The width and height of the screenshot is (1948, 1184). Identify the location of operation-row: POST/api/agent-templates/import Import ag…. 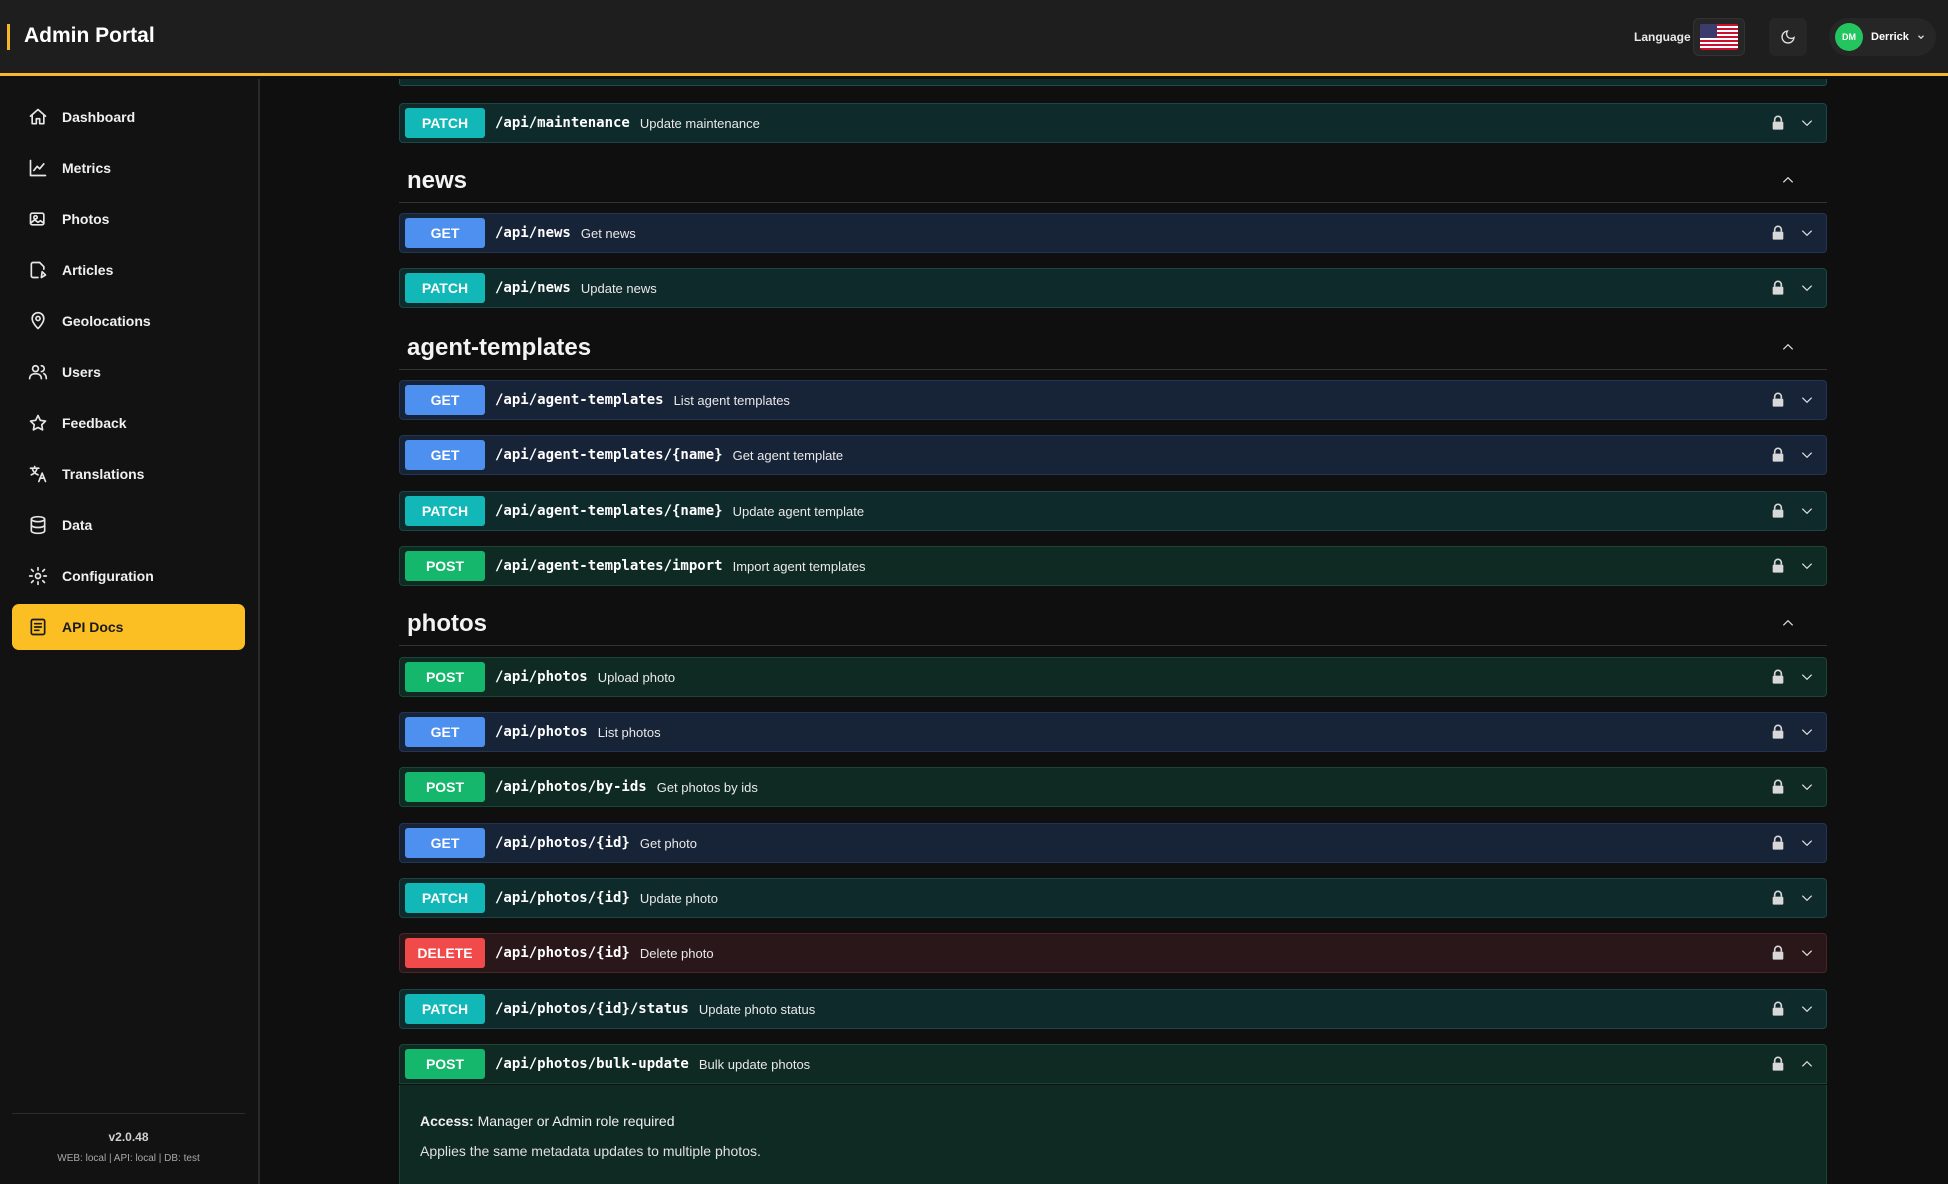
(1113, 566).